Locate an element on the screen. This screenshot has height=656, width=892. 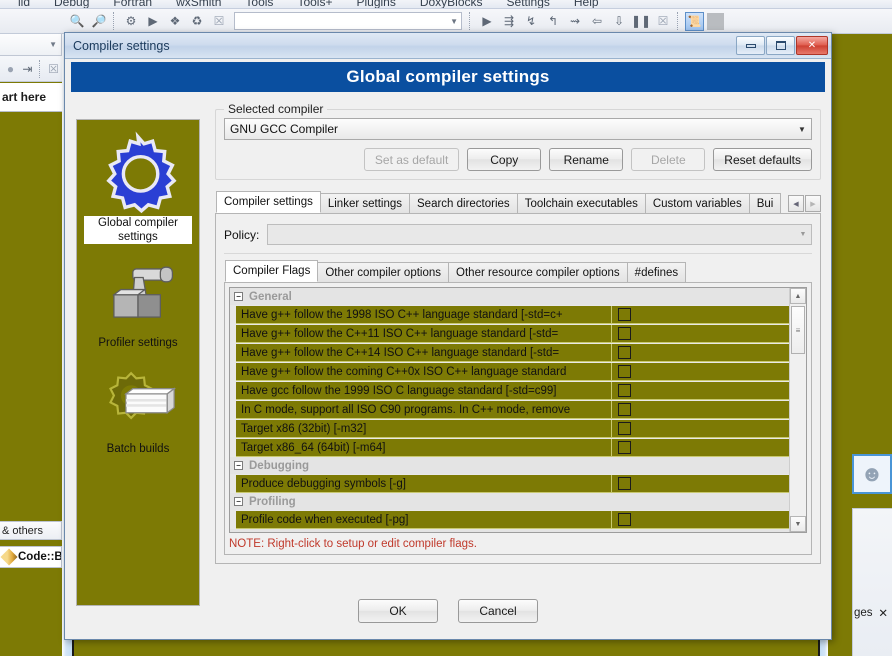
tab-other-resource-compiler-options: Other resource compiler options is located at coordinates (538, 272).